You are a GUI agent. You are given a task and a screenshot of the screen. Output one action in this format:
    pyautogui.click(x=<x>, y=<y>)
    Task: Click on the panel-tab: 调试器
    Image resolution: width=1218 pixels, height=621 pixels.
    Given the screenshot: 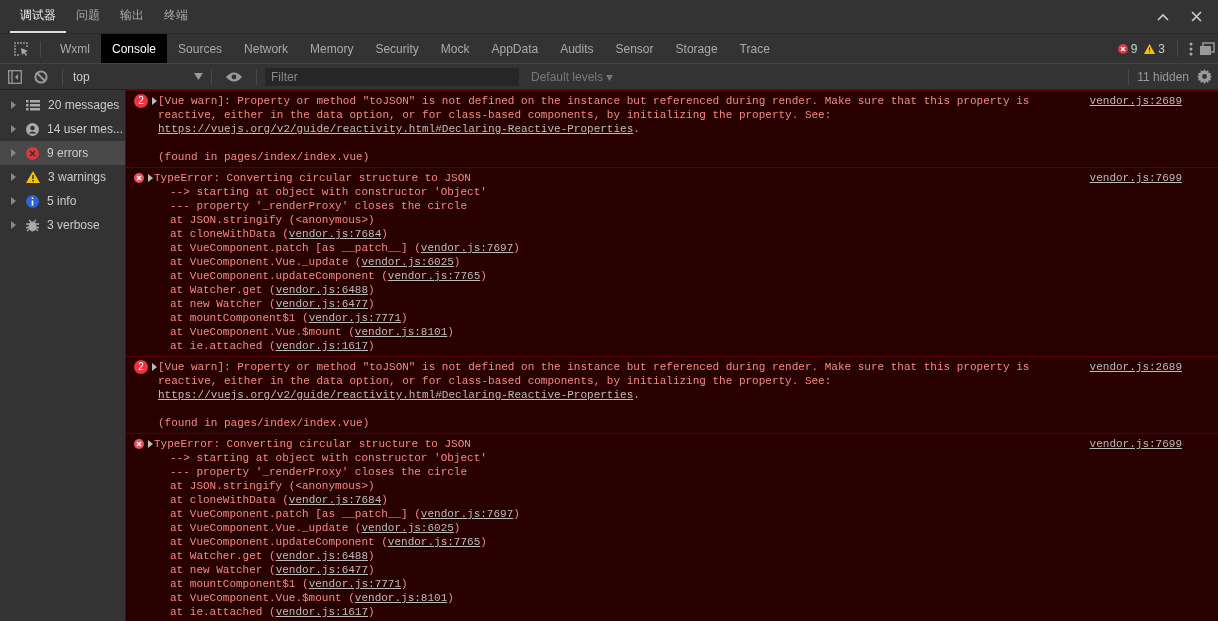 What is the action you would take?
    pyautogui.click(x=38, y=16)
    